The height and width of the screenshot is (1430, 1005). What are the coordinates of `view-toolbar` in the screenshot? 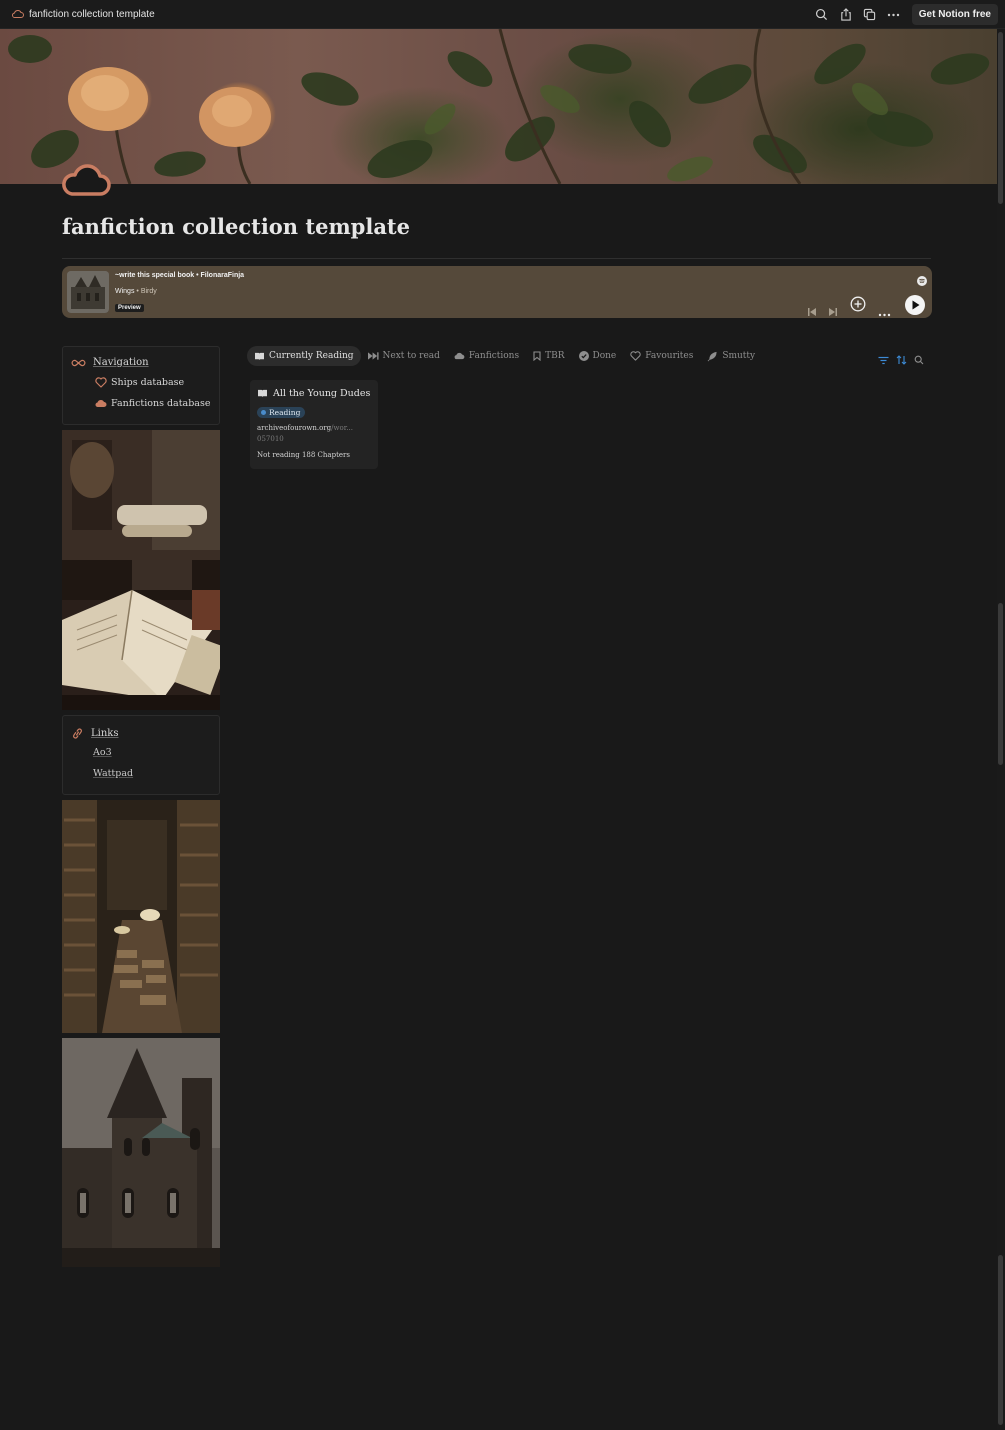 It's located at (901, 359).